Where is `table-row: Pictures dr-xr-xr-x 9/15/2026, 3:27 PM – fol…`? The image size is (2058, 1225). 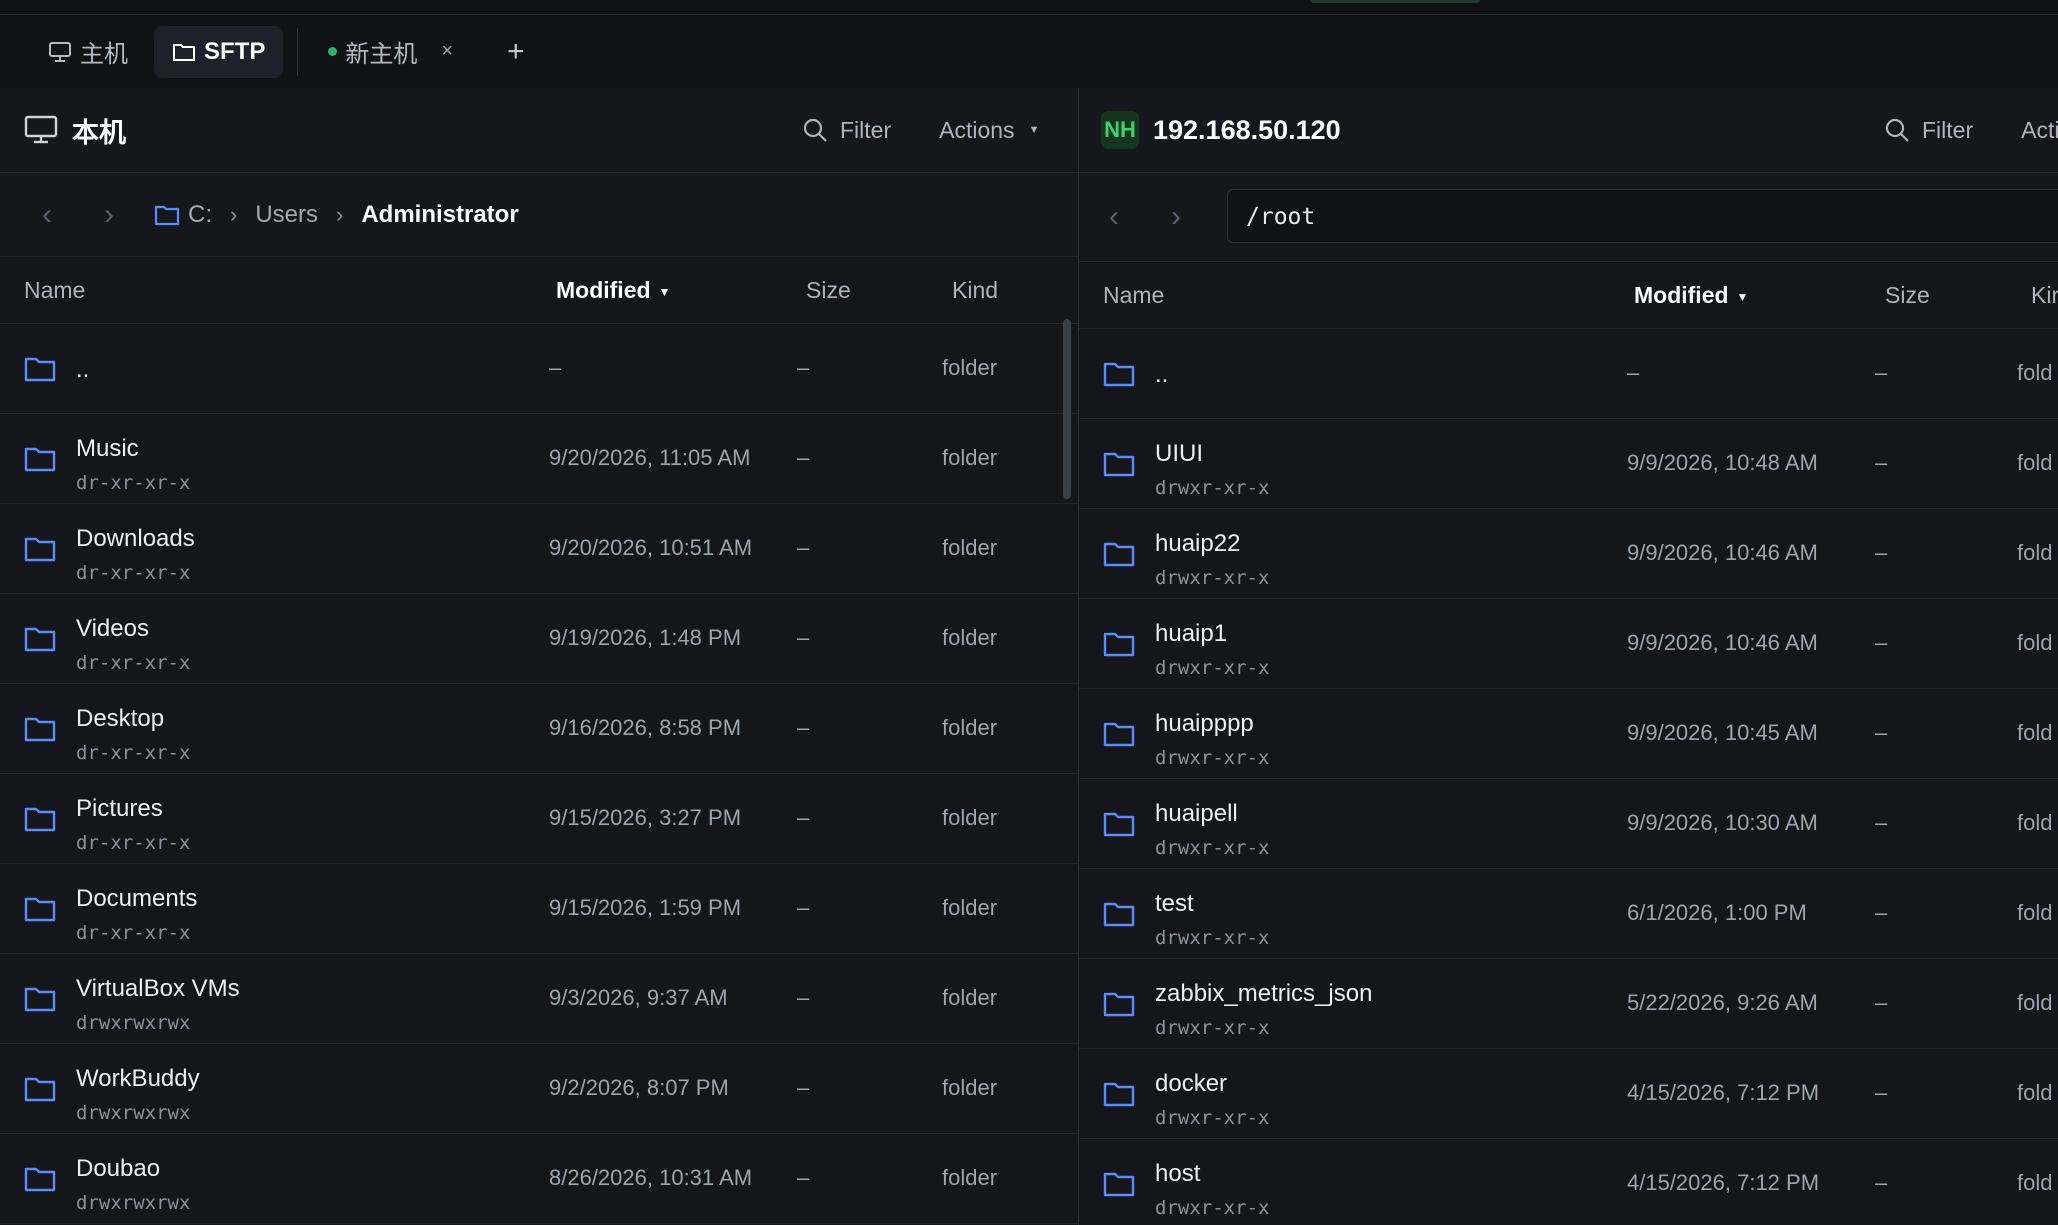
table-row: Pictures dr-xr-xr-x 9/15/2026, 3:27 PM – fol… is located at coordinates (539, 819).